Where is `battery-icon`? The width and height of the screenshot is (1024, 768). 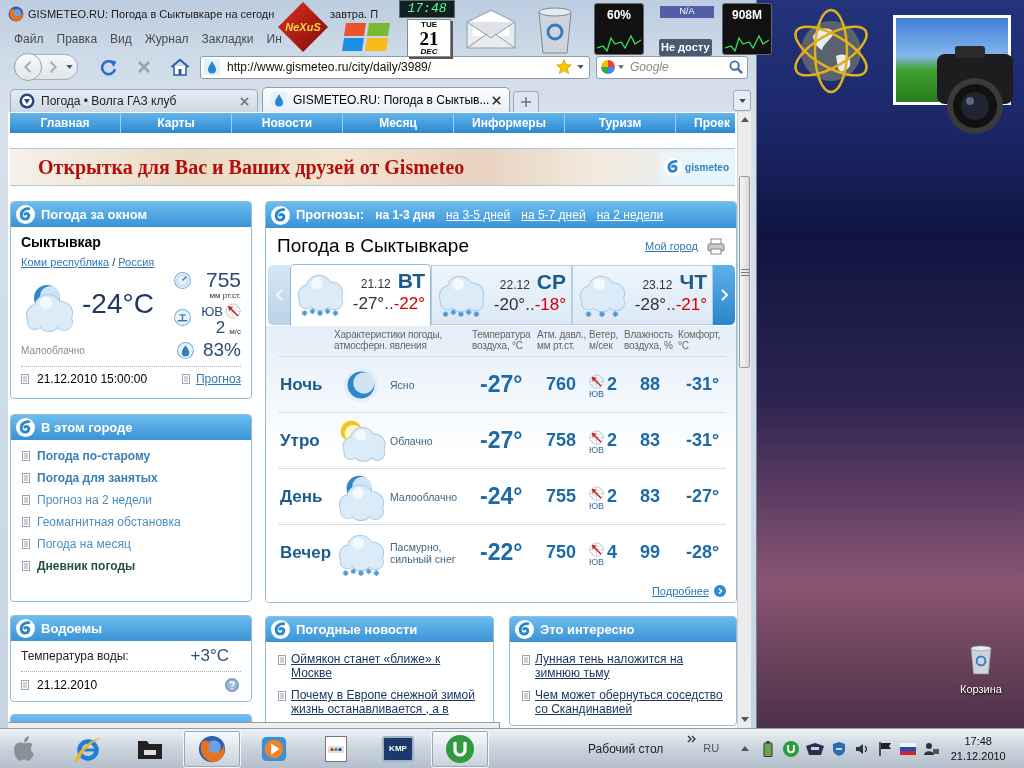
battery-icon is located at coordinates (768, 748).